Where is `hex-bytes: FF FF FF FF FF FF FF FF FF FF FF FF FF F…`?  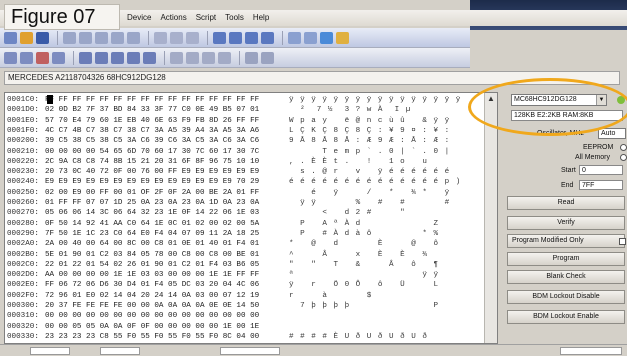
hex-bytes: FF FF FF FF FF FF FF FF FF FF FF FF FF F… is located at coordinates (162, 100).